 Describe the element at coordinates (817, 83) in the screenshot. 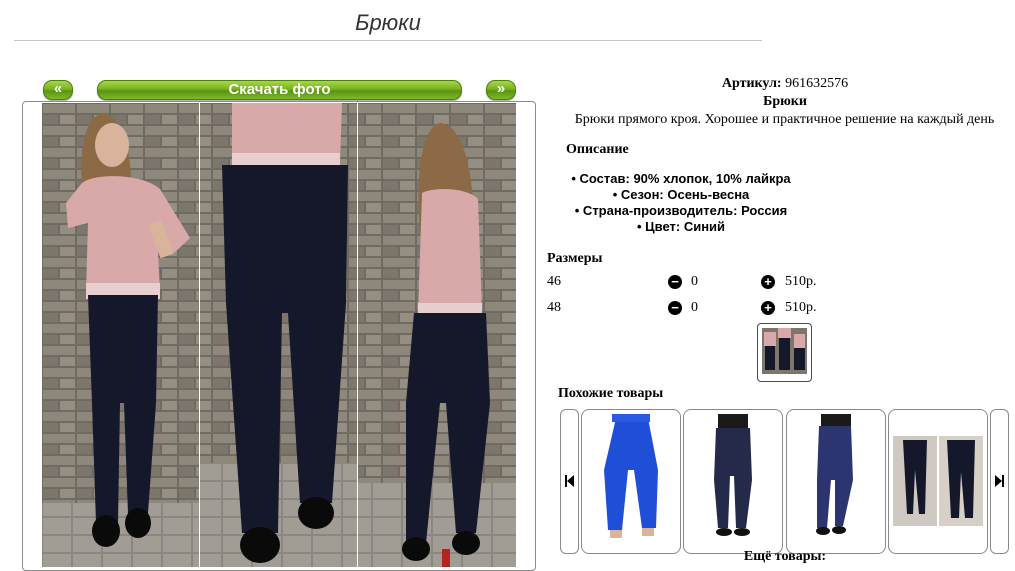

I see `article-value: 961632576` at that location.